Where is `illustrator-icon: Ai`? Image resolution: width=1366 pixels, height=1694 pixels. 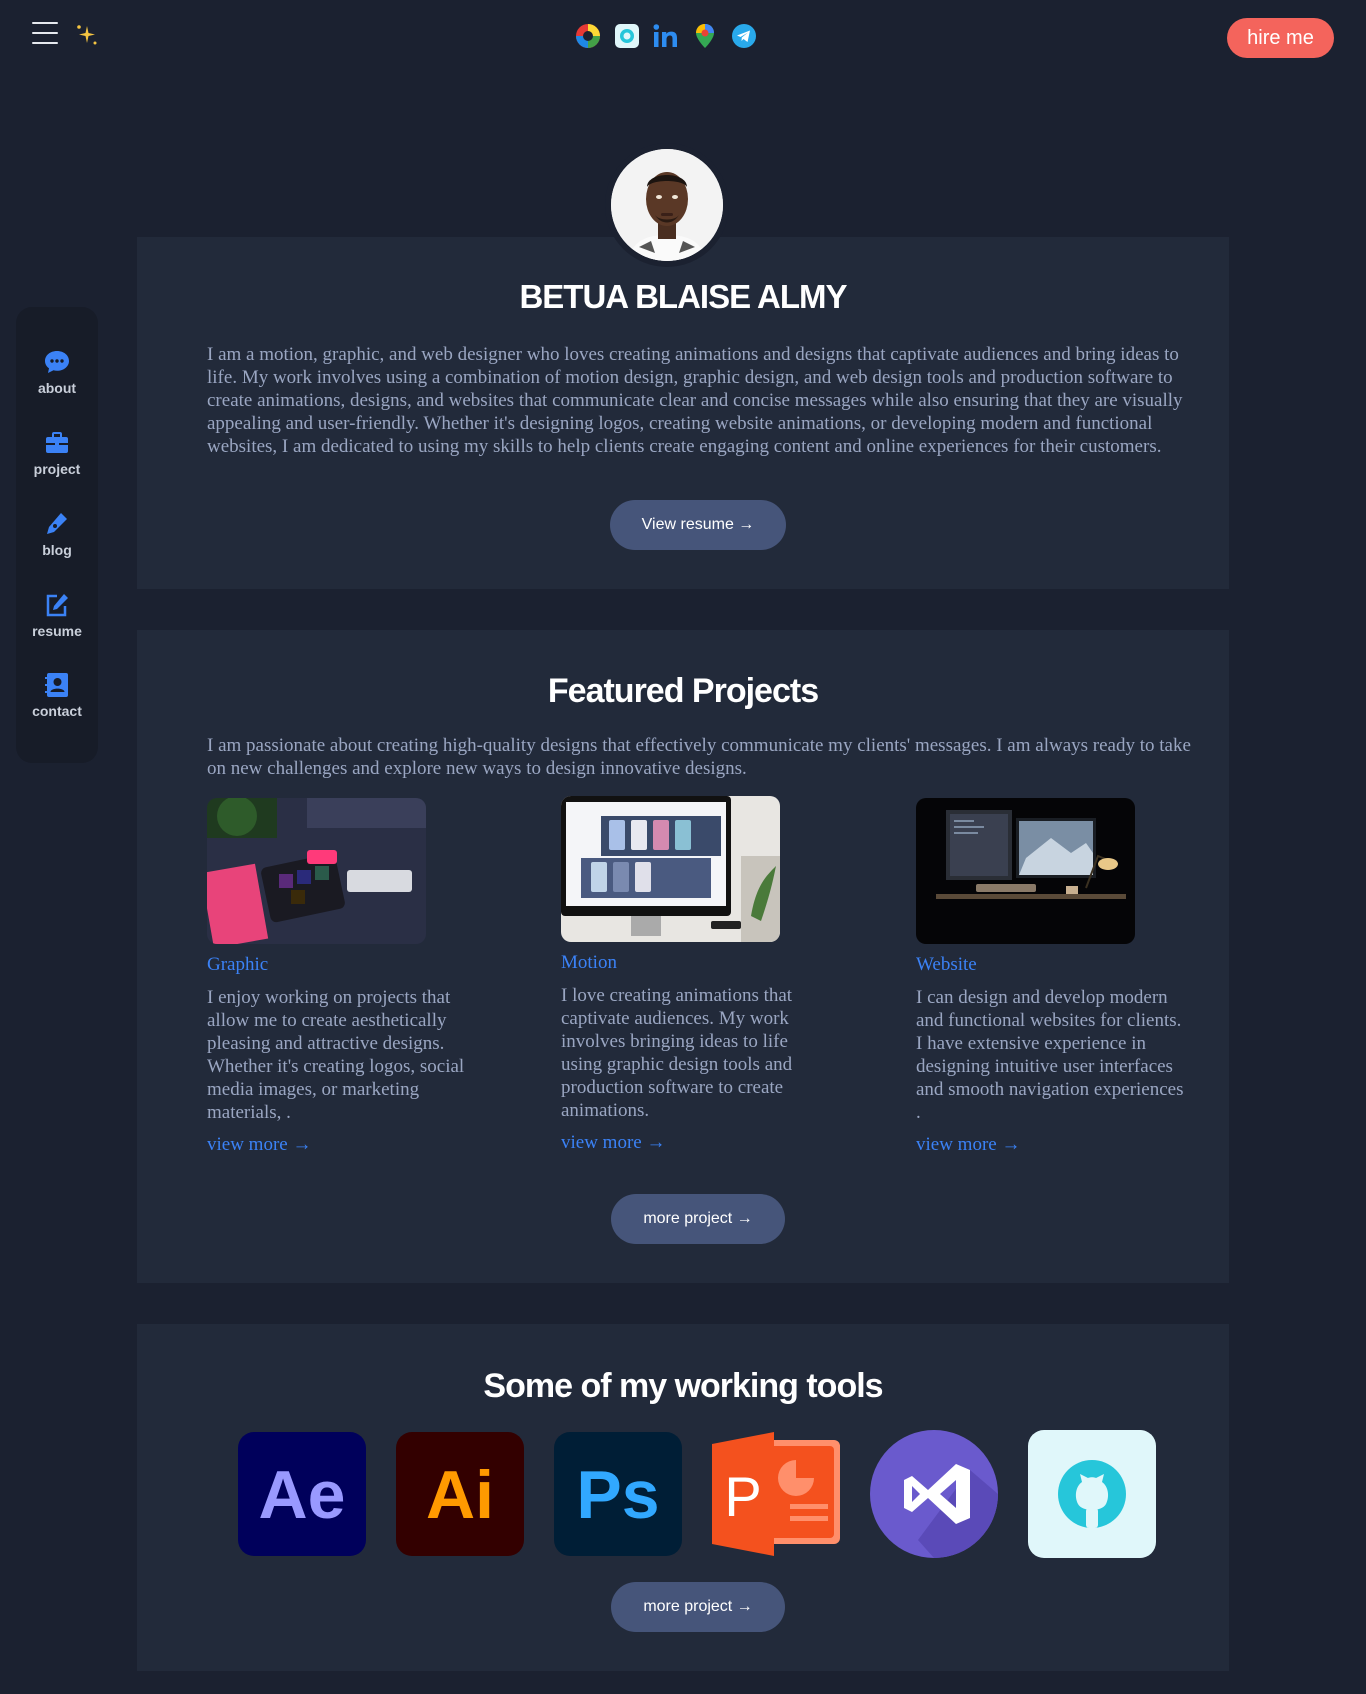 illustrator-icon: Ai is located at coordinates (460, 1494).